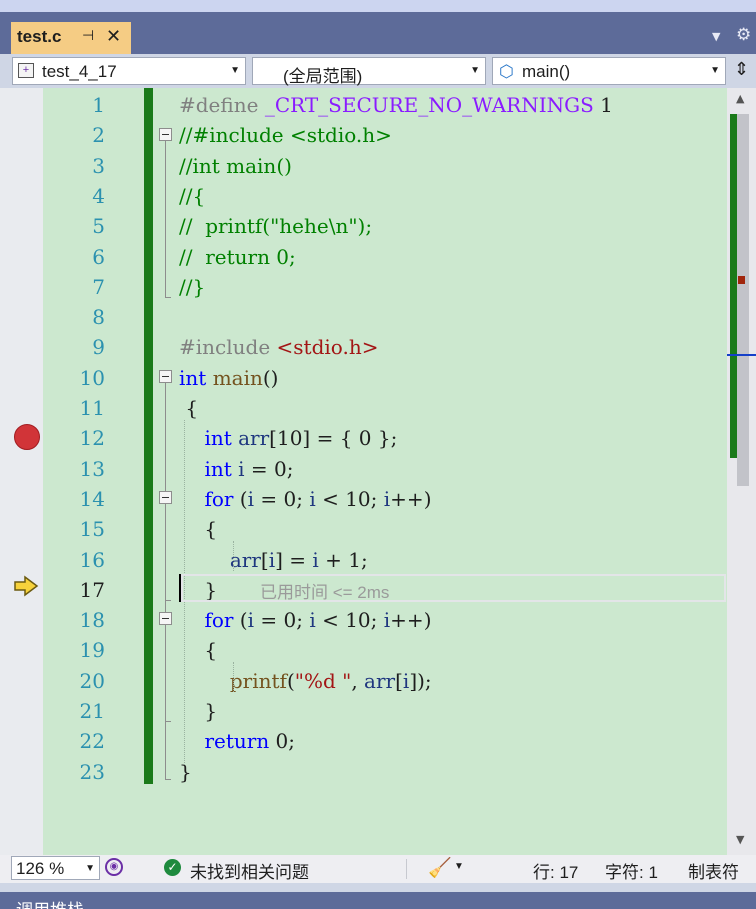 Image resolution: width=756 pixels, height=909 pixels. What do you see at coordinates (172, 867) in the screenshot?
I see `check-circle-icon: ✓` at bounding box center [172, 867].